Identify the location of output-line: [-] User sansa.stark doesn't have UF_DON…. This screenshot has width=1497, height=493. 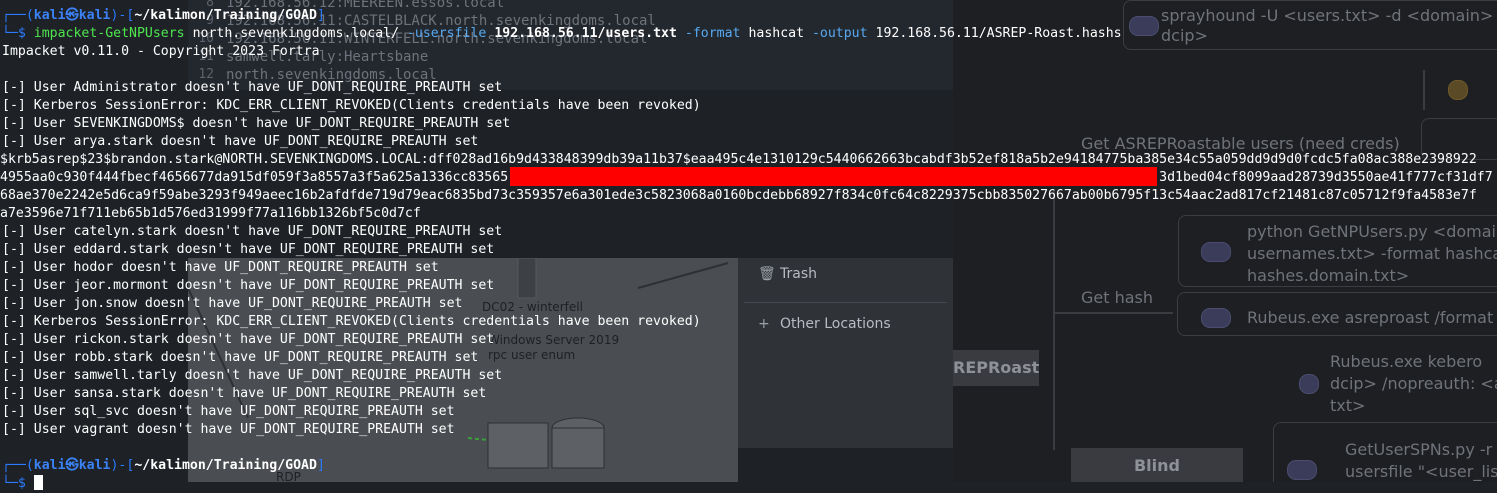
(244, 393).